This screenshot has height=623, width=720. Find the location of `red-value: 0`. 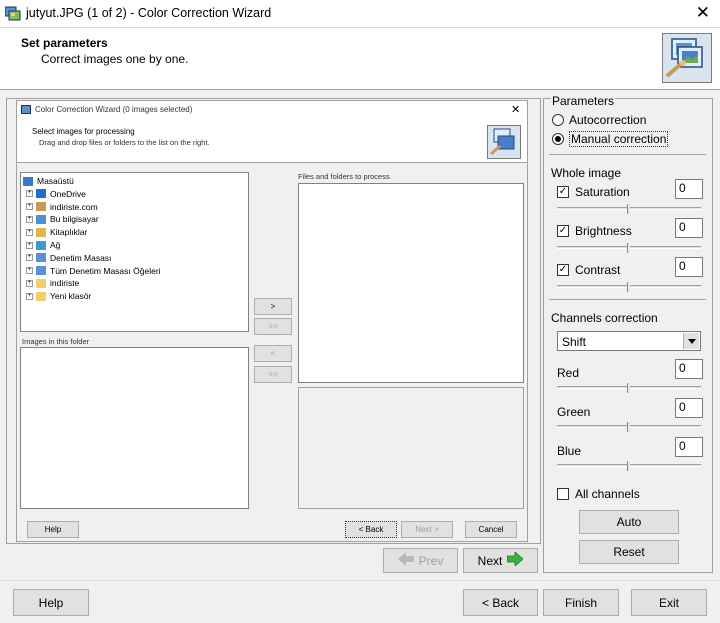

red-value: 0 is located at coordinates (689, 369).